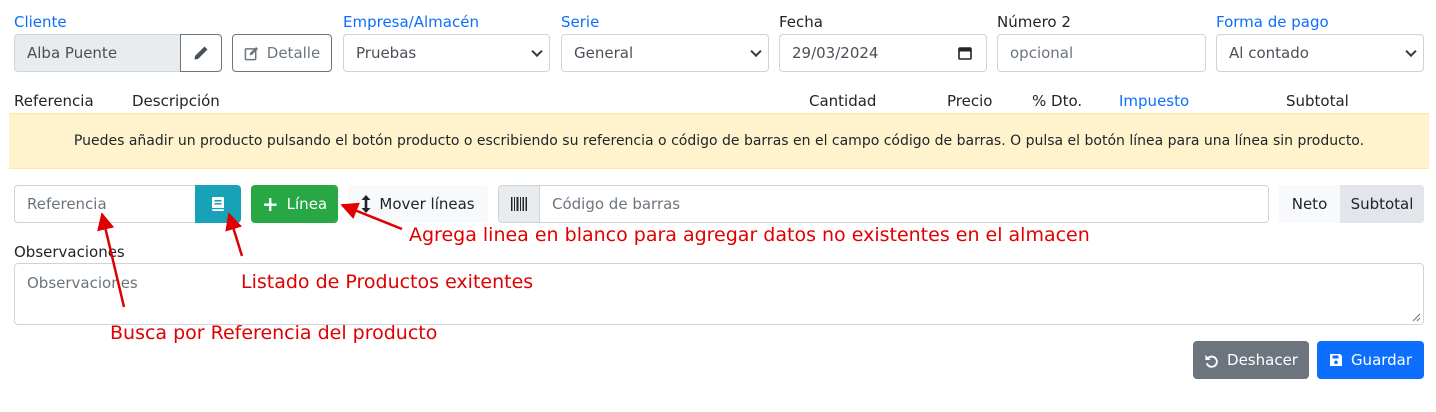  What do you see at coordinates (1335, 360) in the screenshot?
I see `save-icon` at bounding box center [1335, 360].